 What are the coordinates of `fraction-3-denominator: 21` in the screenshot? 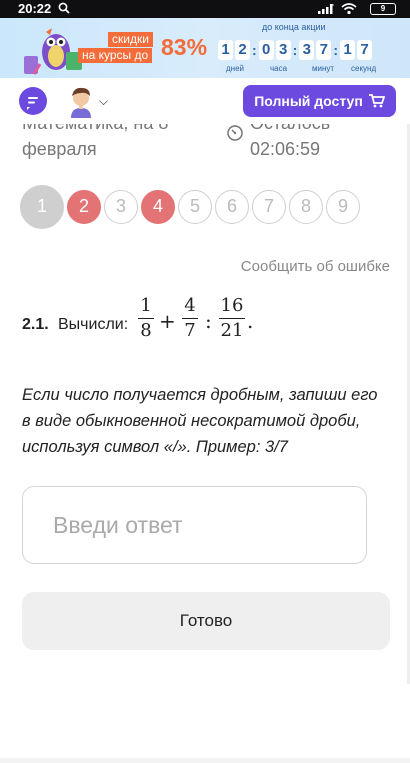 It's located at (232, 331).